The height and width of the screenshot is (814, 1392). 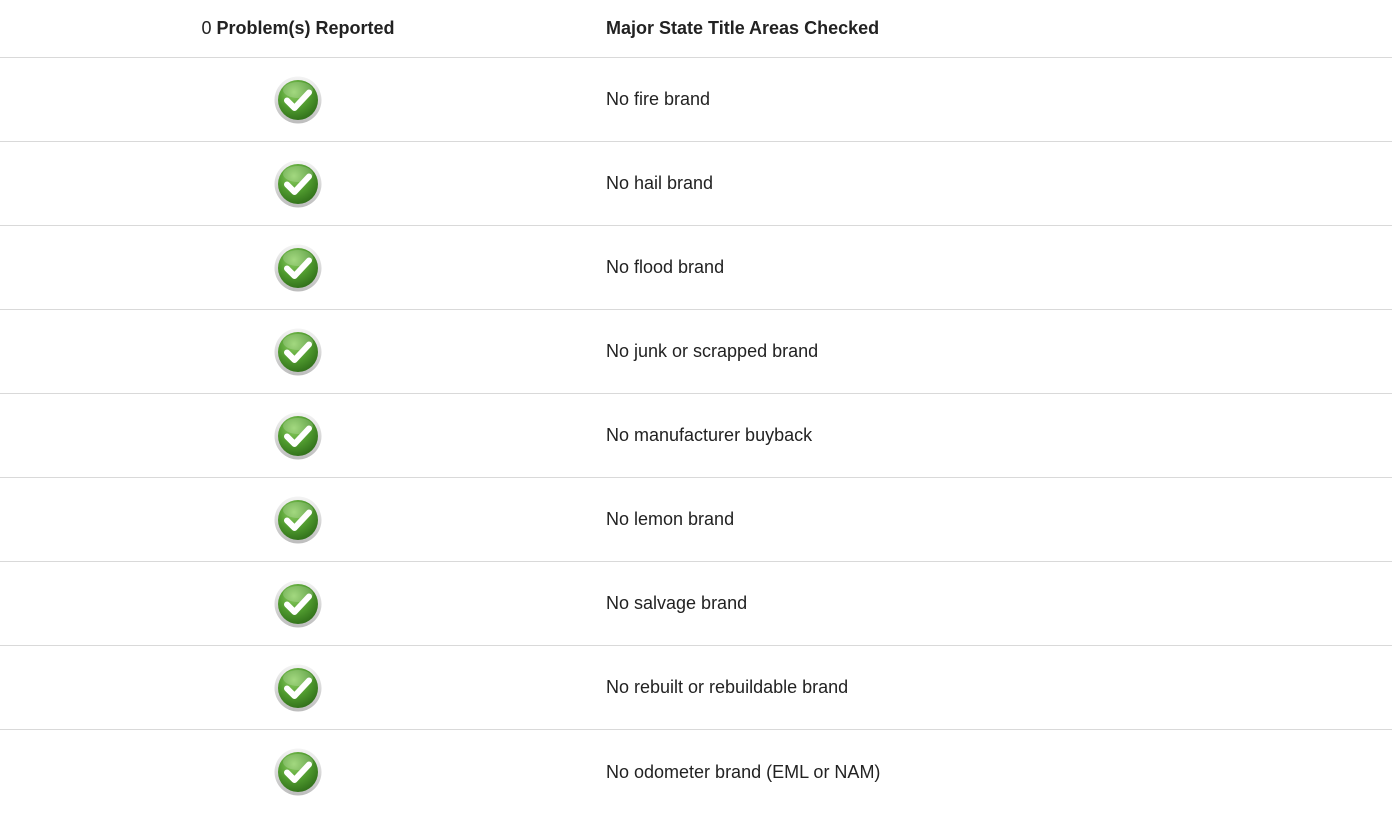 What do you see at coordinates (743, 771) in the screenshot?
I see `row-label: No odometer brand (EML or NAM)` at bounding box center [743, 771].